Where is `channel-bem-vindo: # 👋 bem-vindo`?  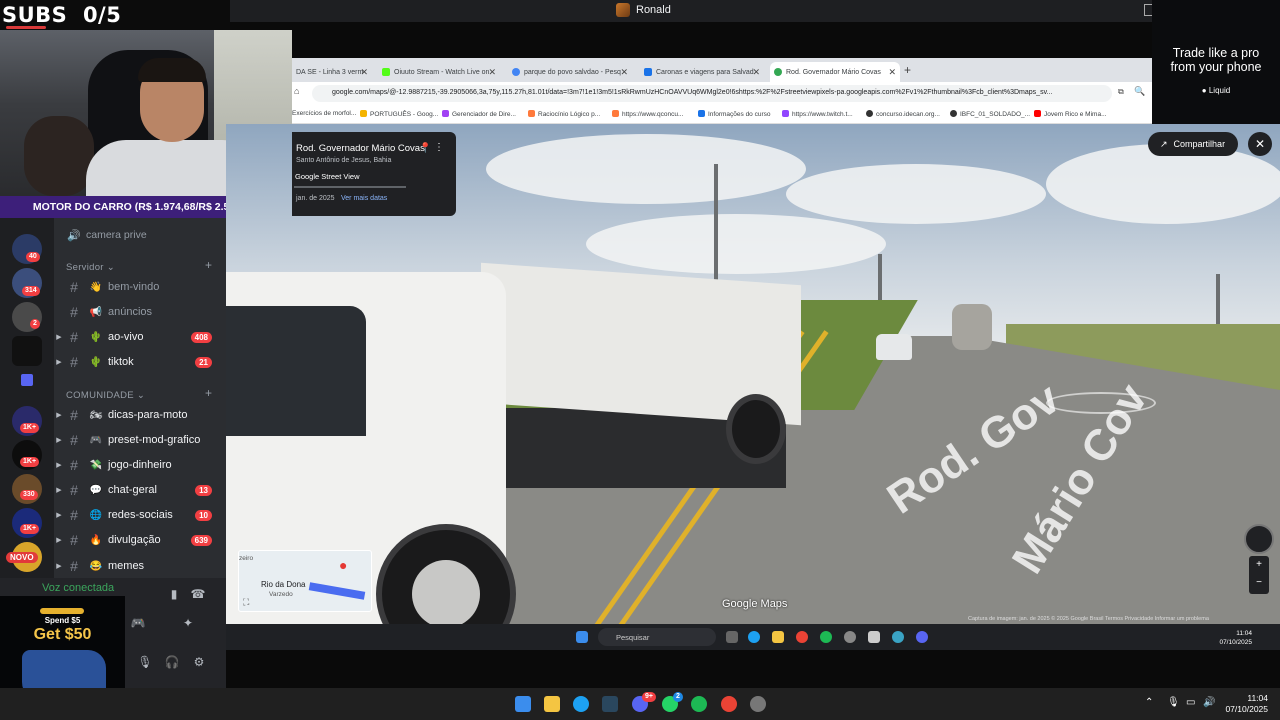 channel-bem-vindo: # 👋 bem-vindo is located at coordinates (140, 287).